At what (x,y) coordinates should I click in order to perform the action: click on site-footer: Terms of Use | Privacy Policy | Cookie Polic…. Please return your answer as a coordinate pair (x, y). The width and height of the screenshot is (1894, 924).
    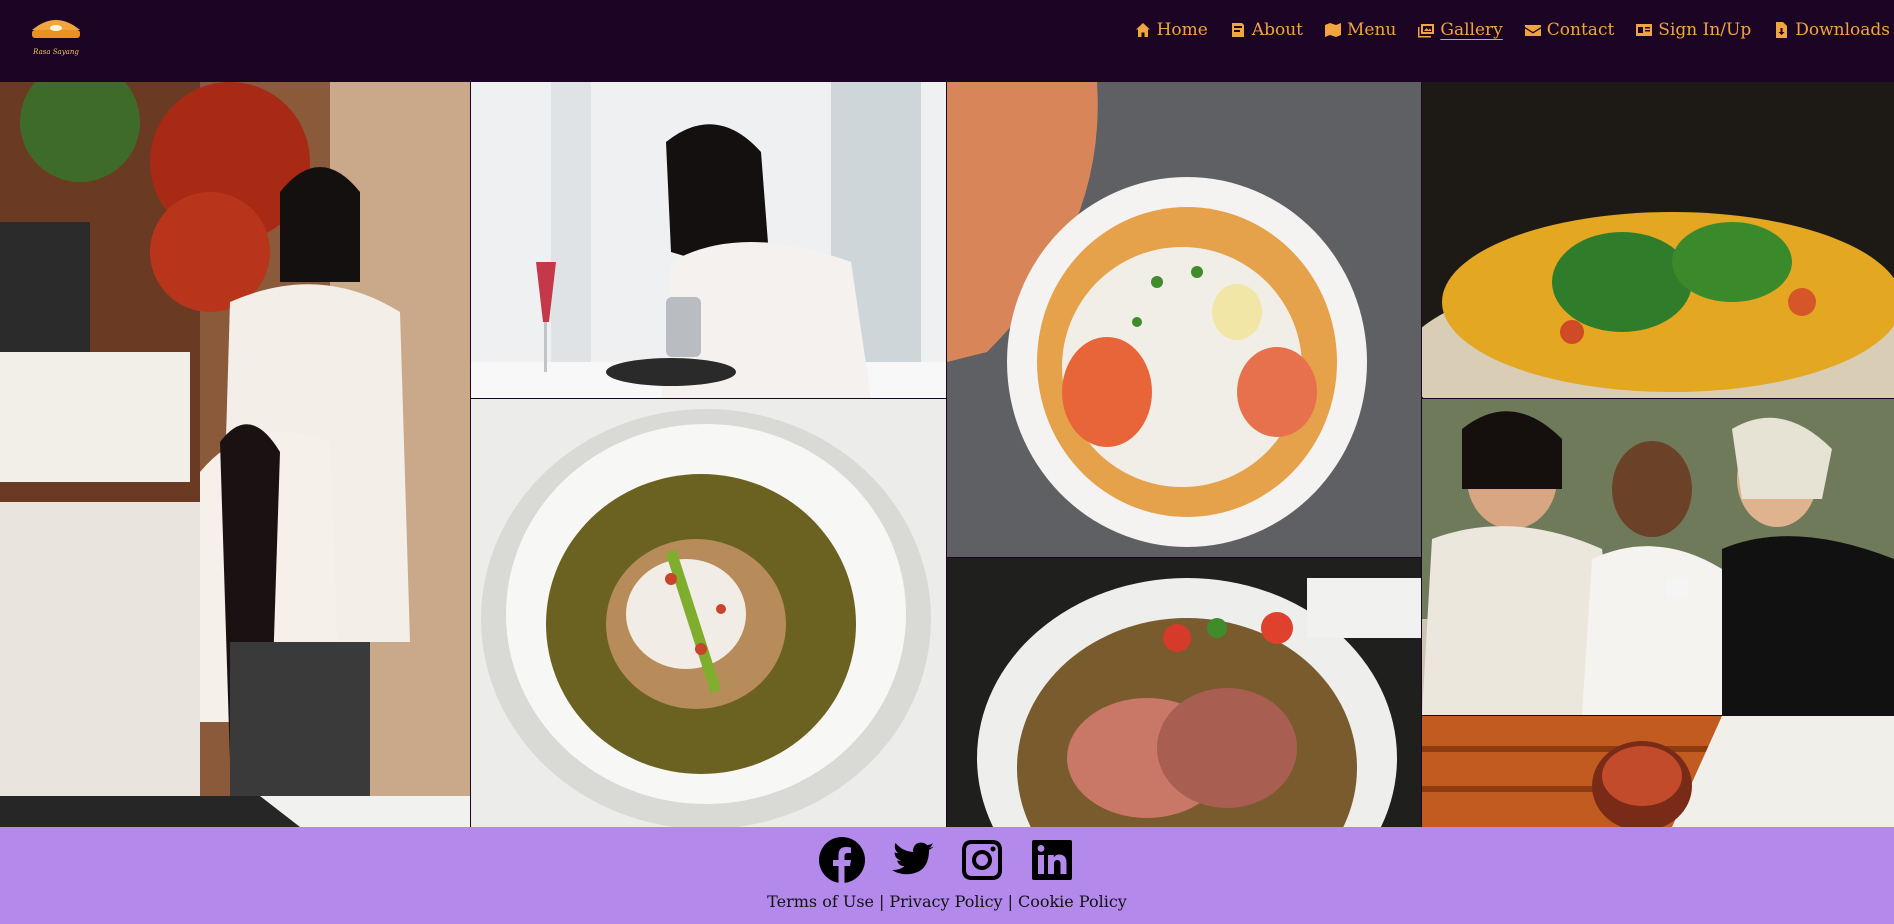
    Looking at the image, I should click on (947, 875).